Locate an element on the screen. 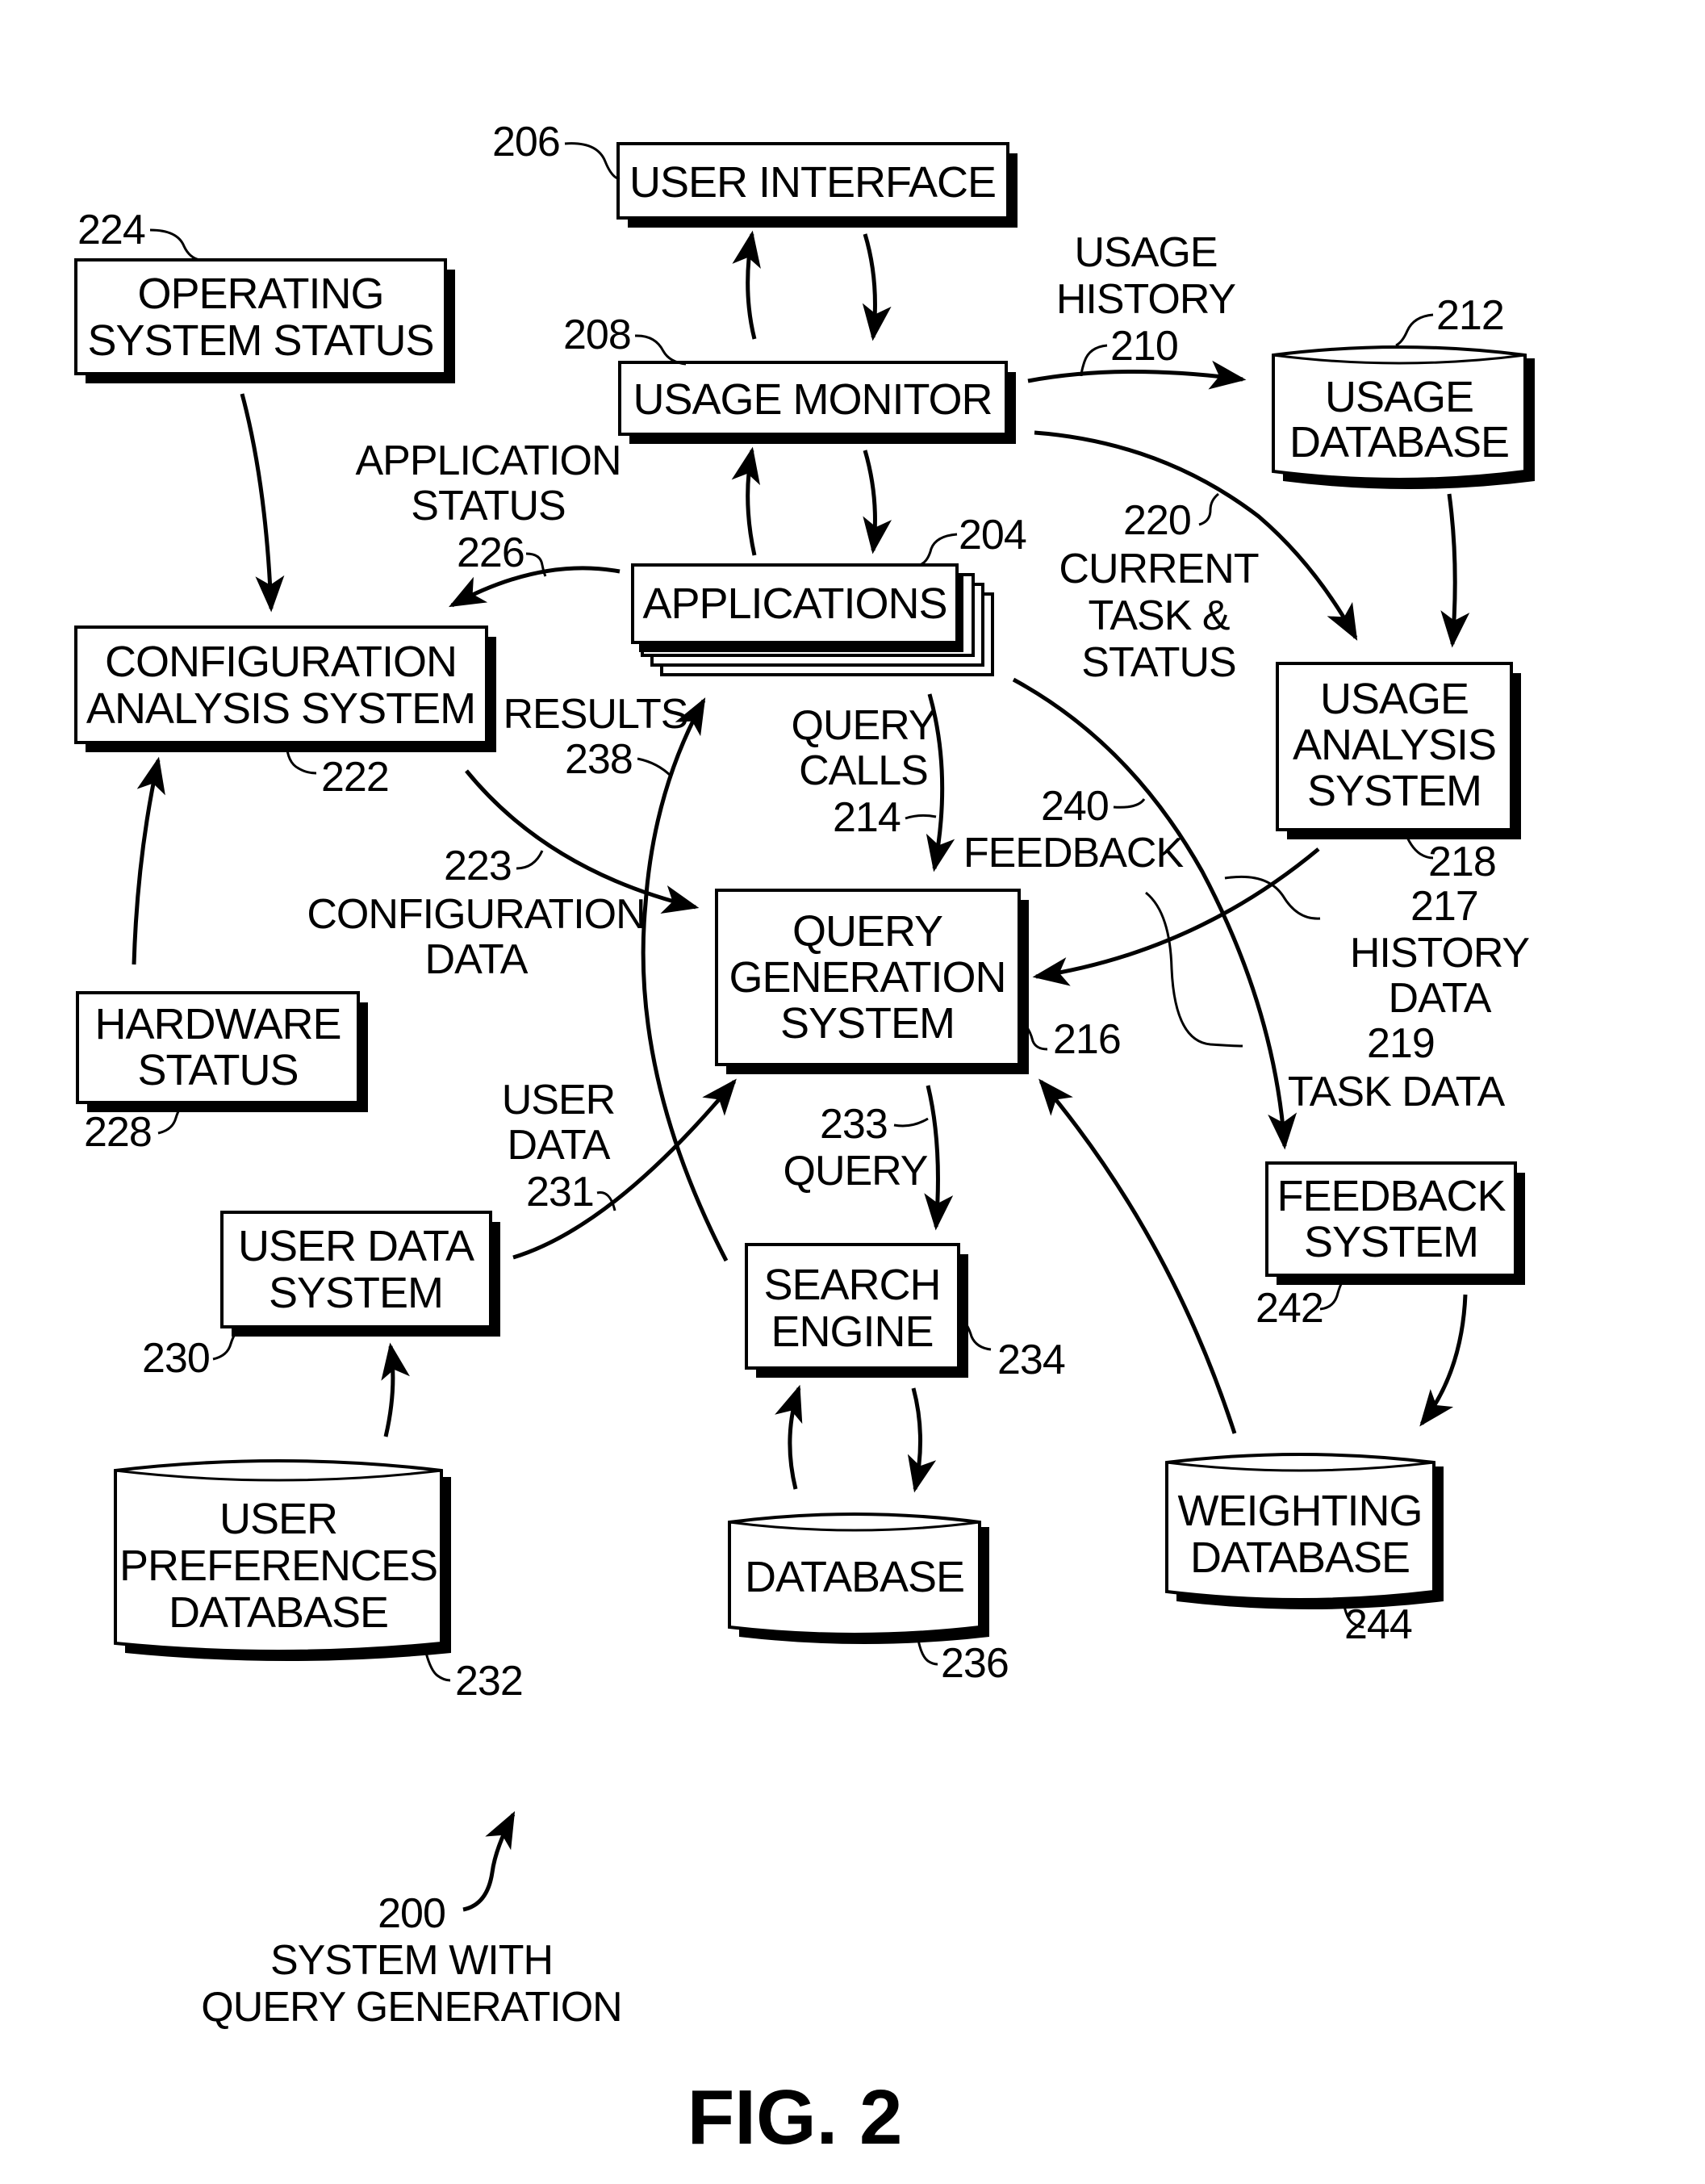  svg-text: 218 is located at coordinates (1462, 862).